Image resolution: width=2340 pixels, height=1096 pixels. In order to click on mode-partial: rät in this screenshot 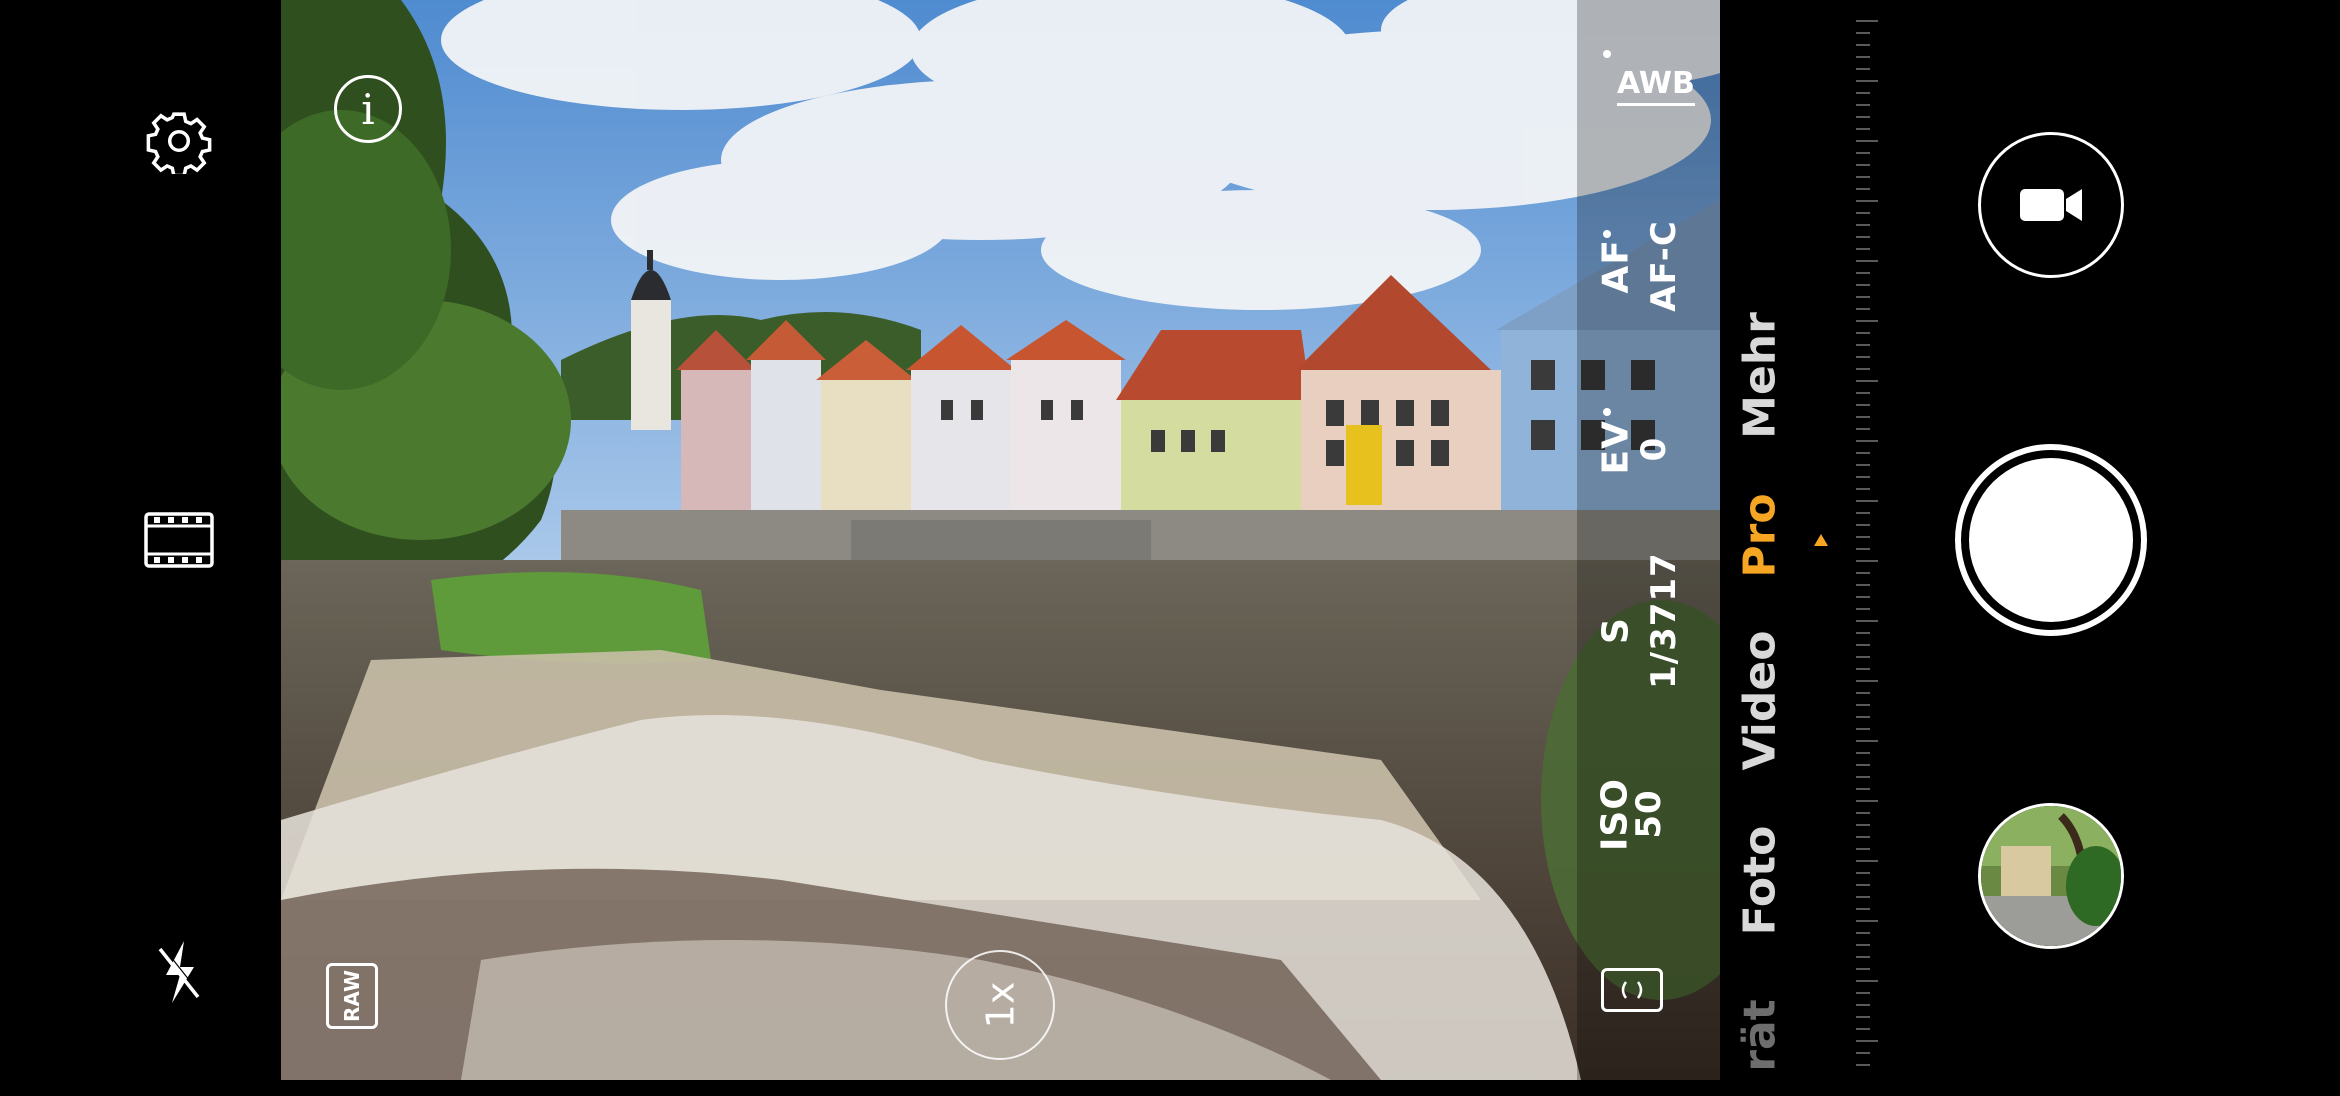, I will do `click(1760, 1036)`.